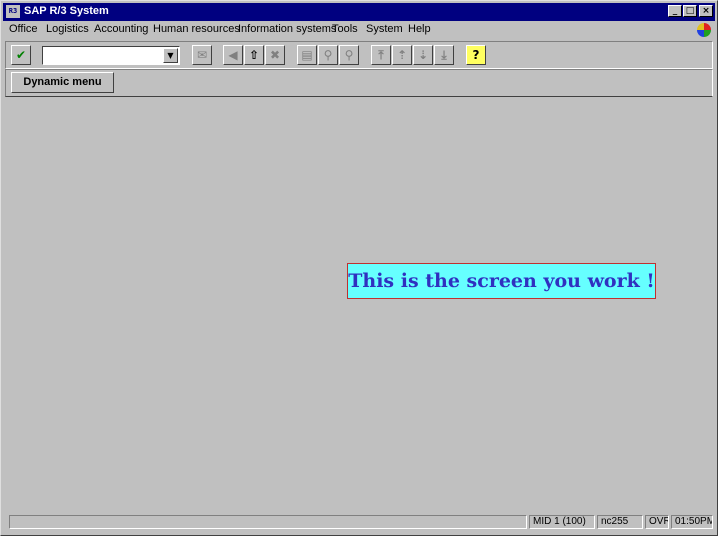  I want to click on chevron-down-icon: ▼, so click(170, 55).